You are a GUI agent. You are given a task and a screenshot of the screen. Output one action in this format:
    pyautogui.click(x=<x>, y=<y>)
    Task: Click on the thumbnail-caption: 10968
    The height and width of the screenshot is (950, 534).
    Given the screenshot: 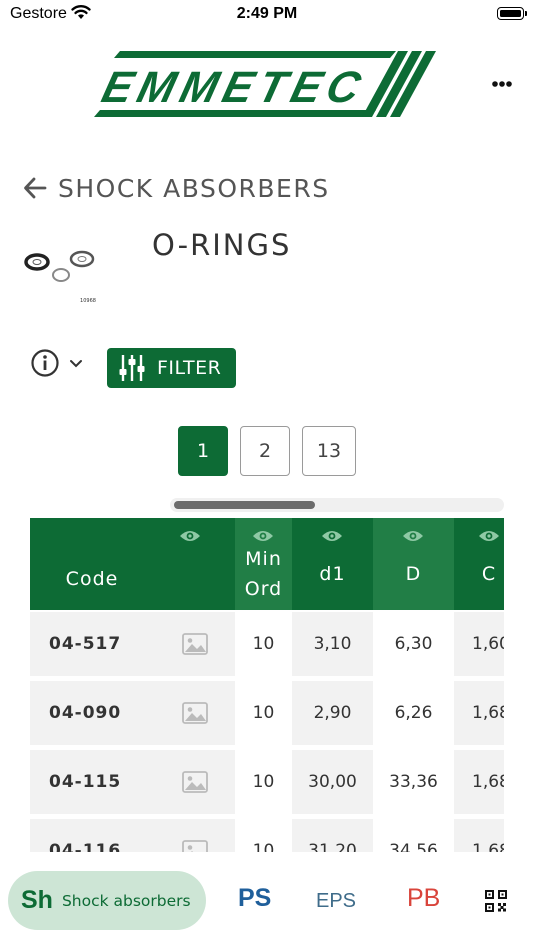 What is the action you would take?
    pyautogui.click(x=88, y=301)
    